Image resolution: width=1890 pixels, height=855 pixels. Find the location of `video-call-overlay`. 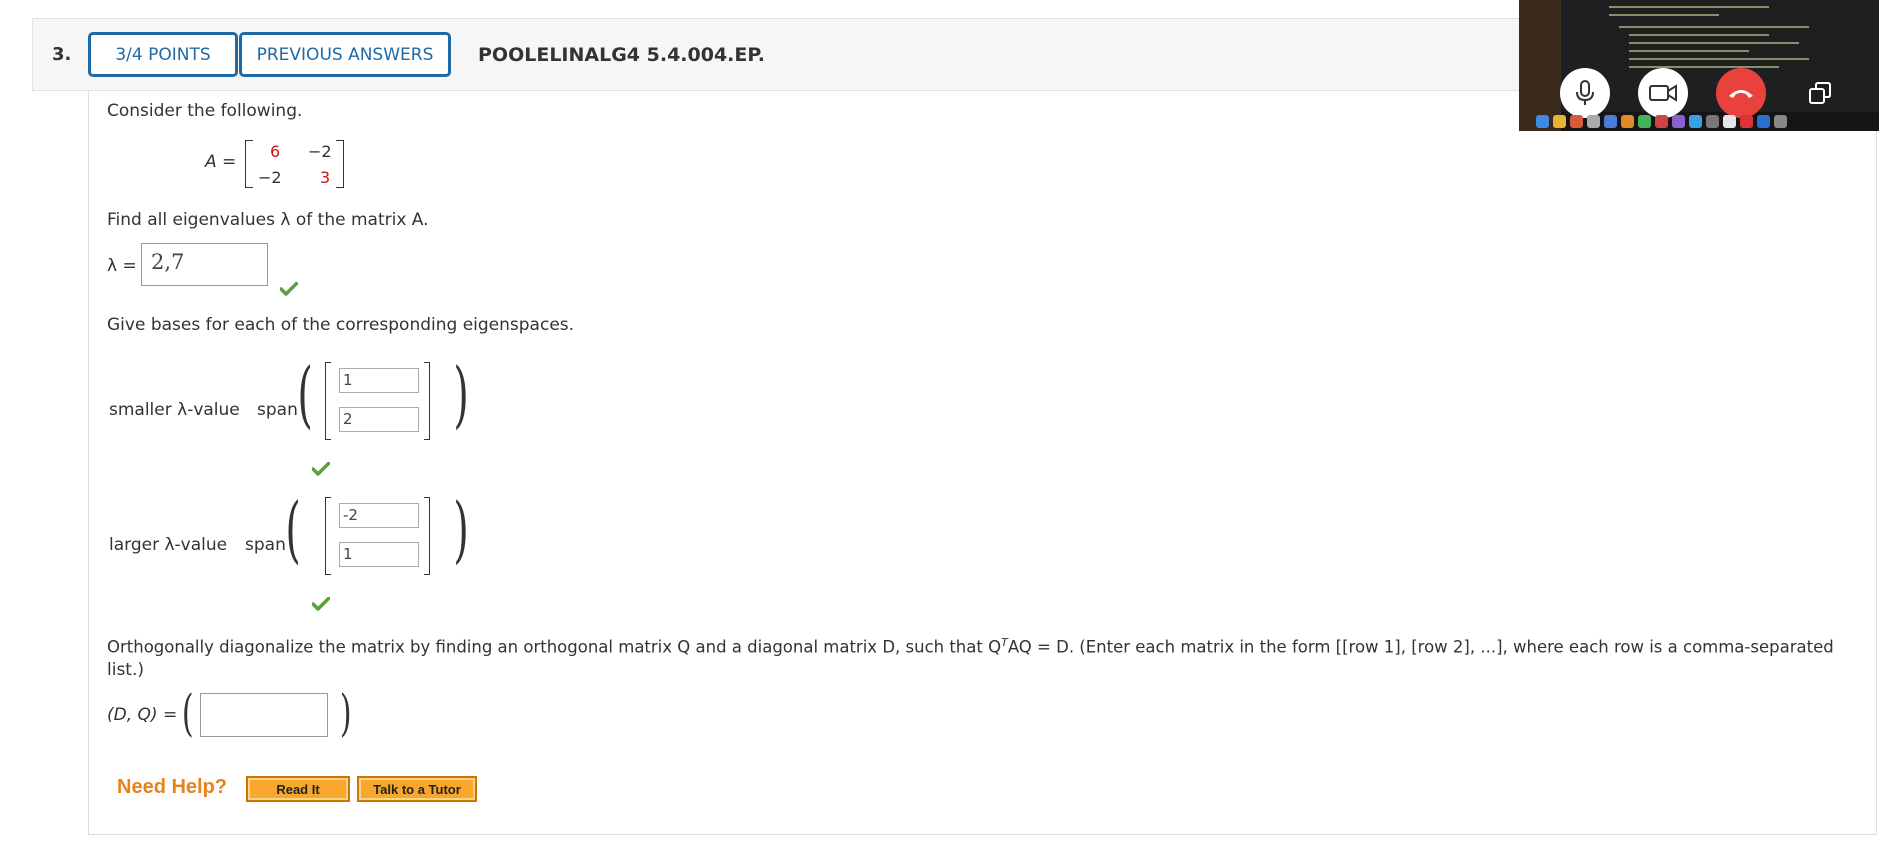

video-call-overlay is located at coordinates (1699, 65).